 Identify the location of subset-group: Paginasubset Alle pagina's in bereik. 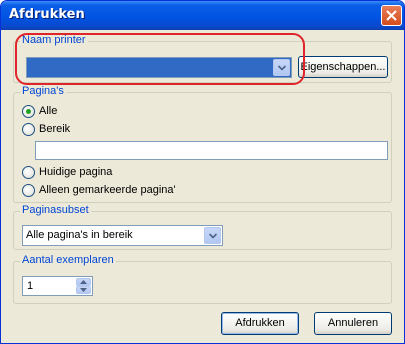
(202, 227).